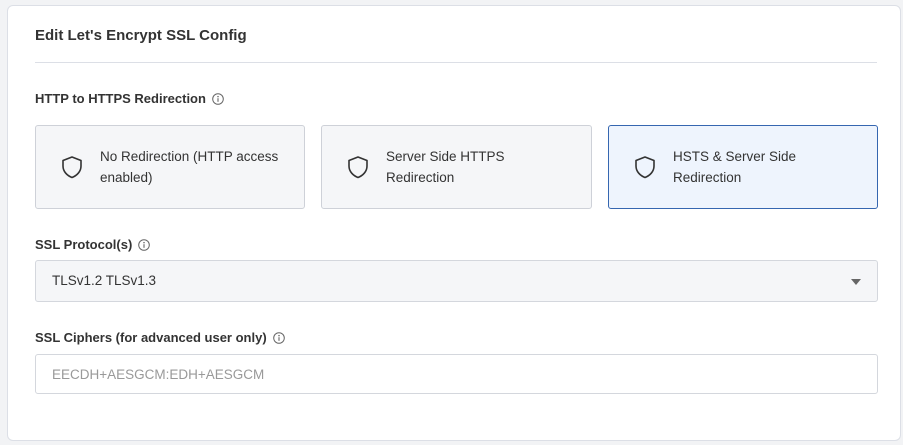 The height and width of the screenshot is (445, 903). Describe the element at coordinates (84, 244) in the screenshot. I see `protocols-label: SSL Protocol(s)` at that location.